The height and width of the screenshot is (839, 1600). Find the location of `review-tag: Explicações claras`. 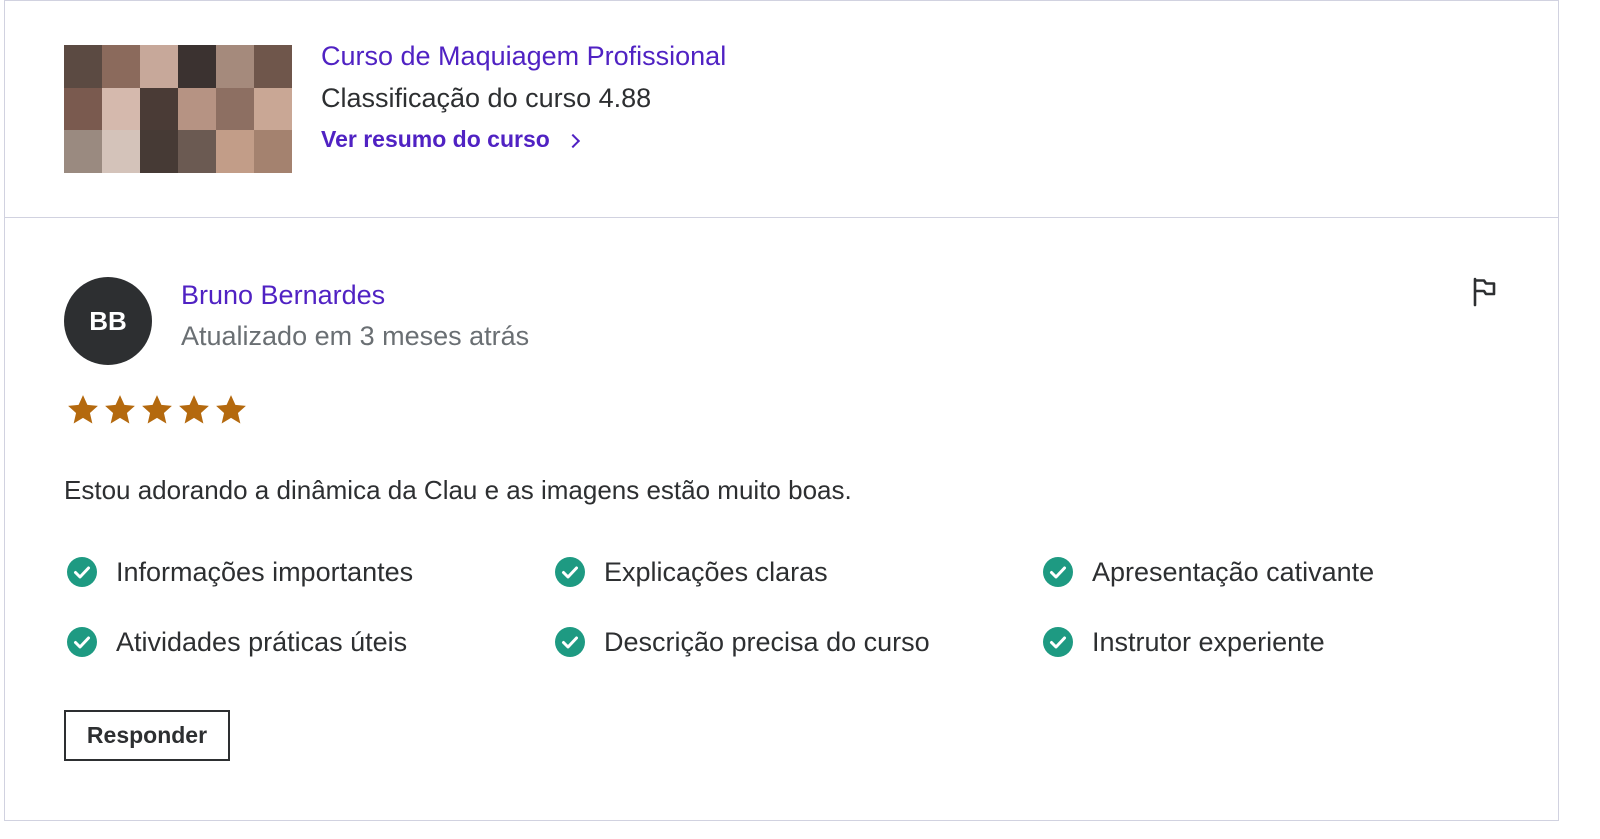

review-tag: Explicações claras is located at coordinates (798, 572).